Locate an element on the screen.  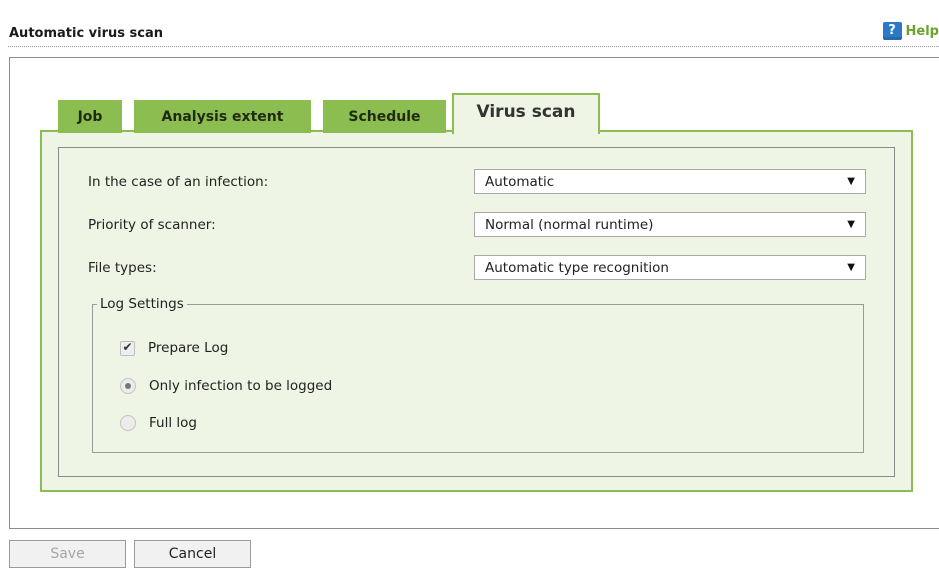
save-button: Save is located at coordinates (67, 554).